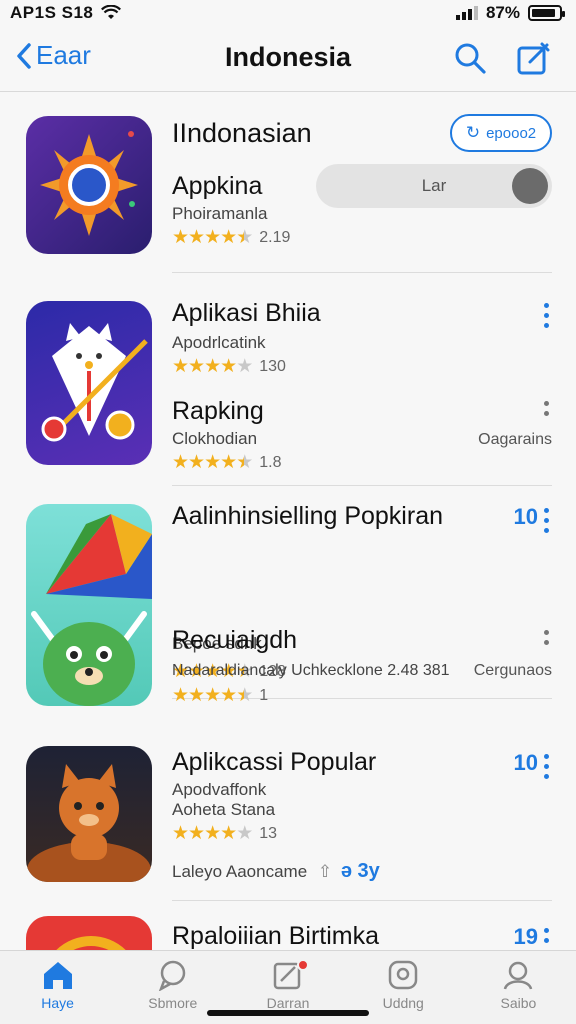 This screenshot has width=576, height=1024. I want to click on rating-count: 2.19, so click(275, 237).